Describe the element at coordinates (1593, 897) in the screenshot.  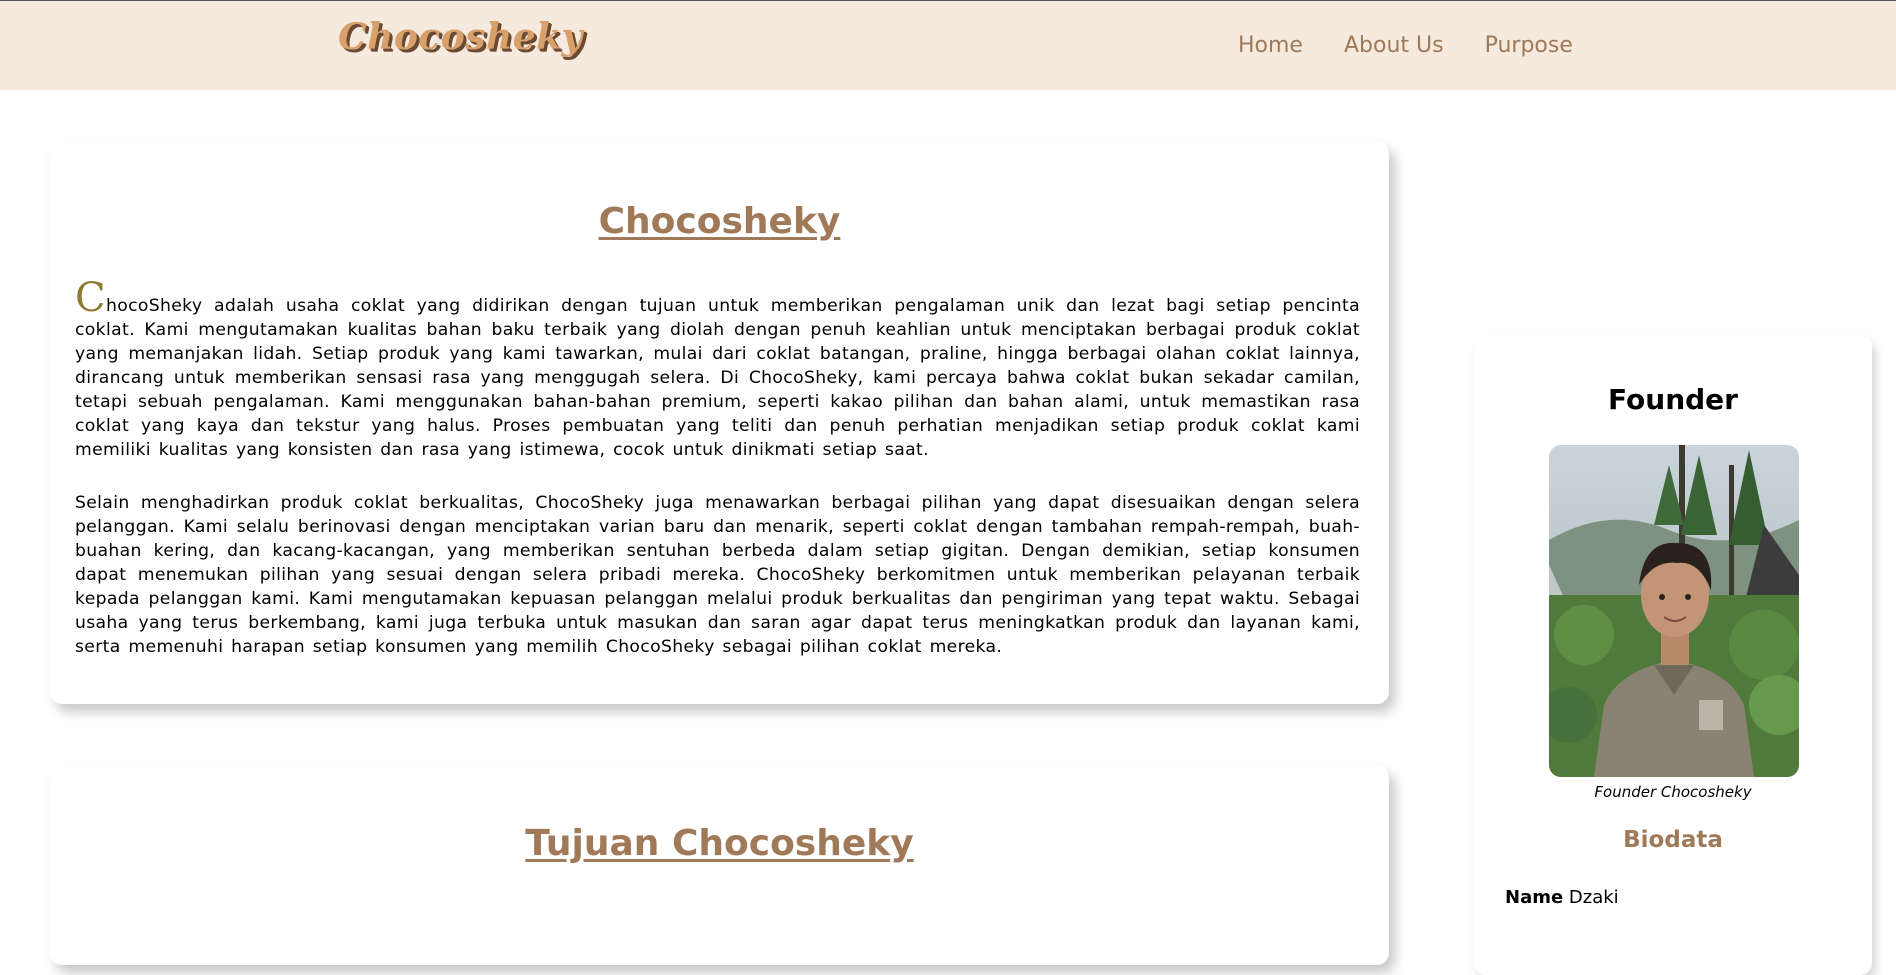
I see `bio-name-value: Dzaki` at that location.